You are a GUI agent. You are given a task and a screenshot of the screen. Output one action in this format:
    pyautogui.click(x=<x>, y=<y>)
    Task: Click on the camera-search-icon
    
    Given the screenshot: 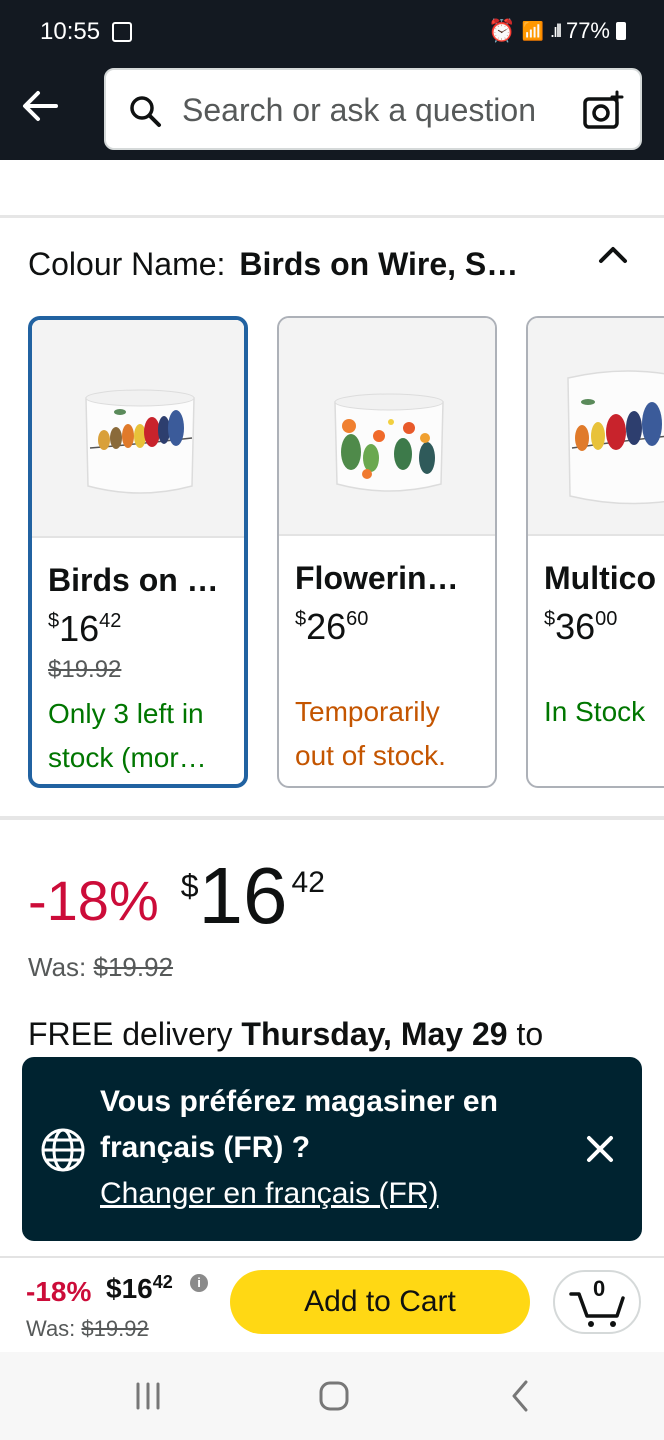 What is the action you would take?
    pyautogui.click(x=603, y=111)
    